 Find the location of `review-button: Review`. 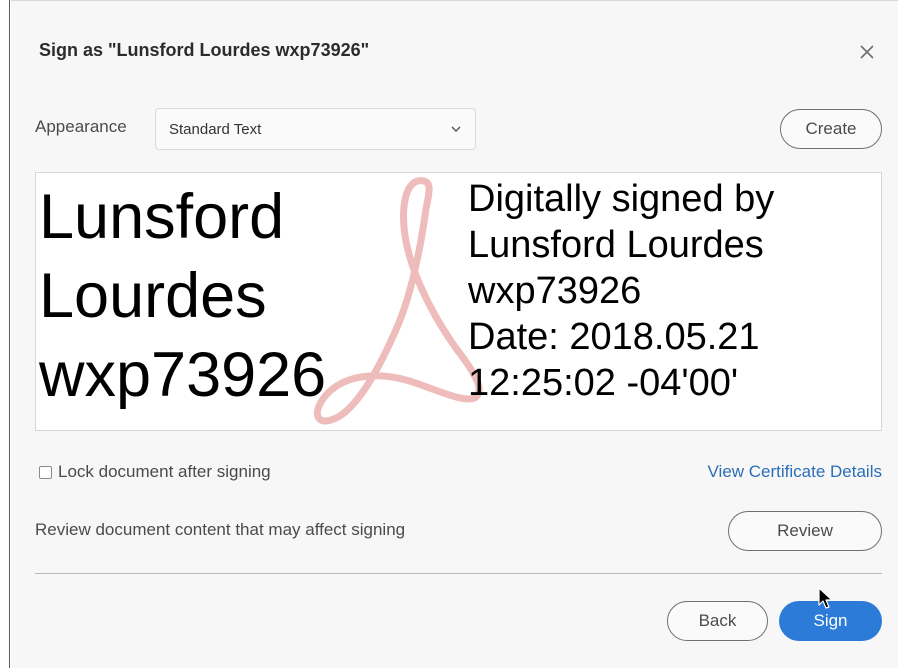

review-button: Review is located at coordinates (805, 531).